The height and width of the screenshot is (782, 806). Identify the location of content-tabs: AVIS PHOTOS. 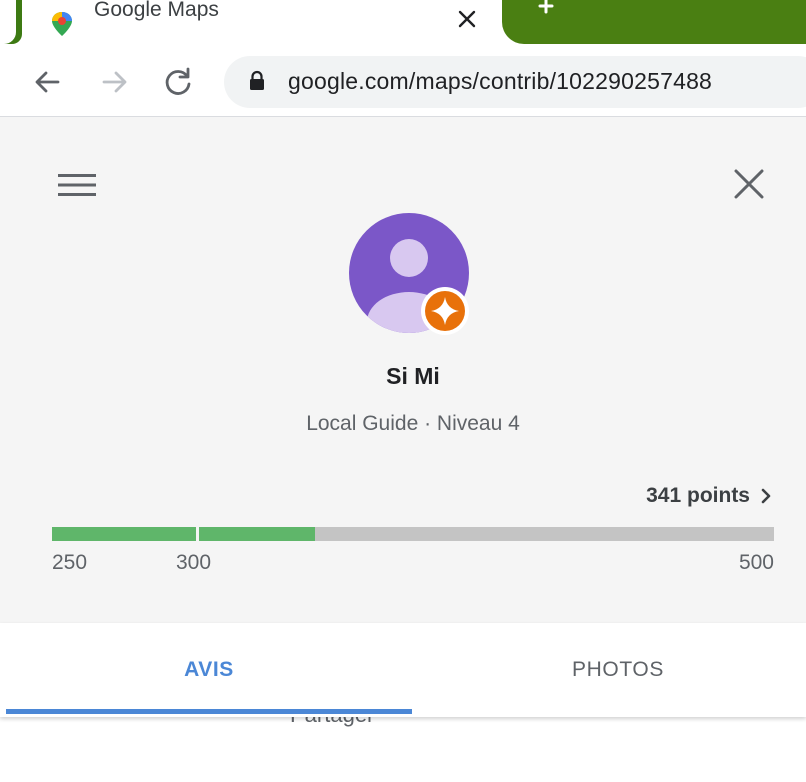
(403, 670).